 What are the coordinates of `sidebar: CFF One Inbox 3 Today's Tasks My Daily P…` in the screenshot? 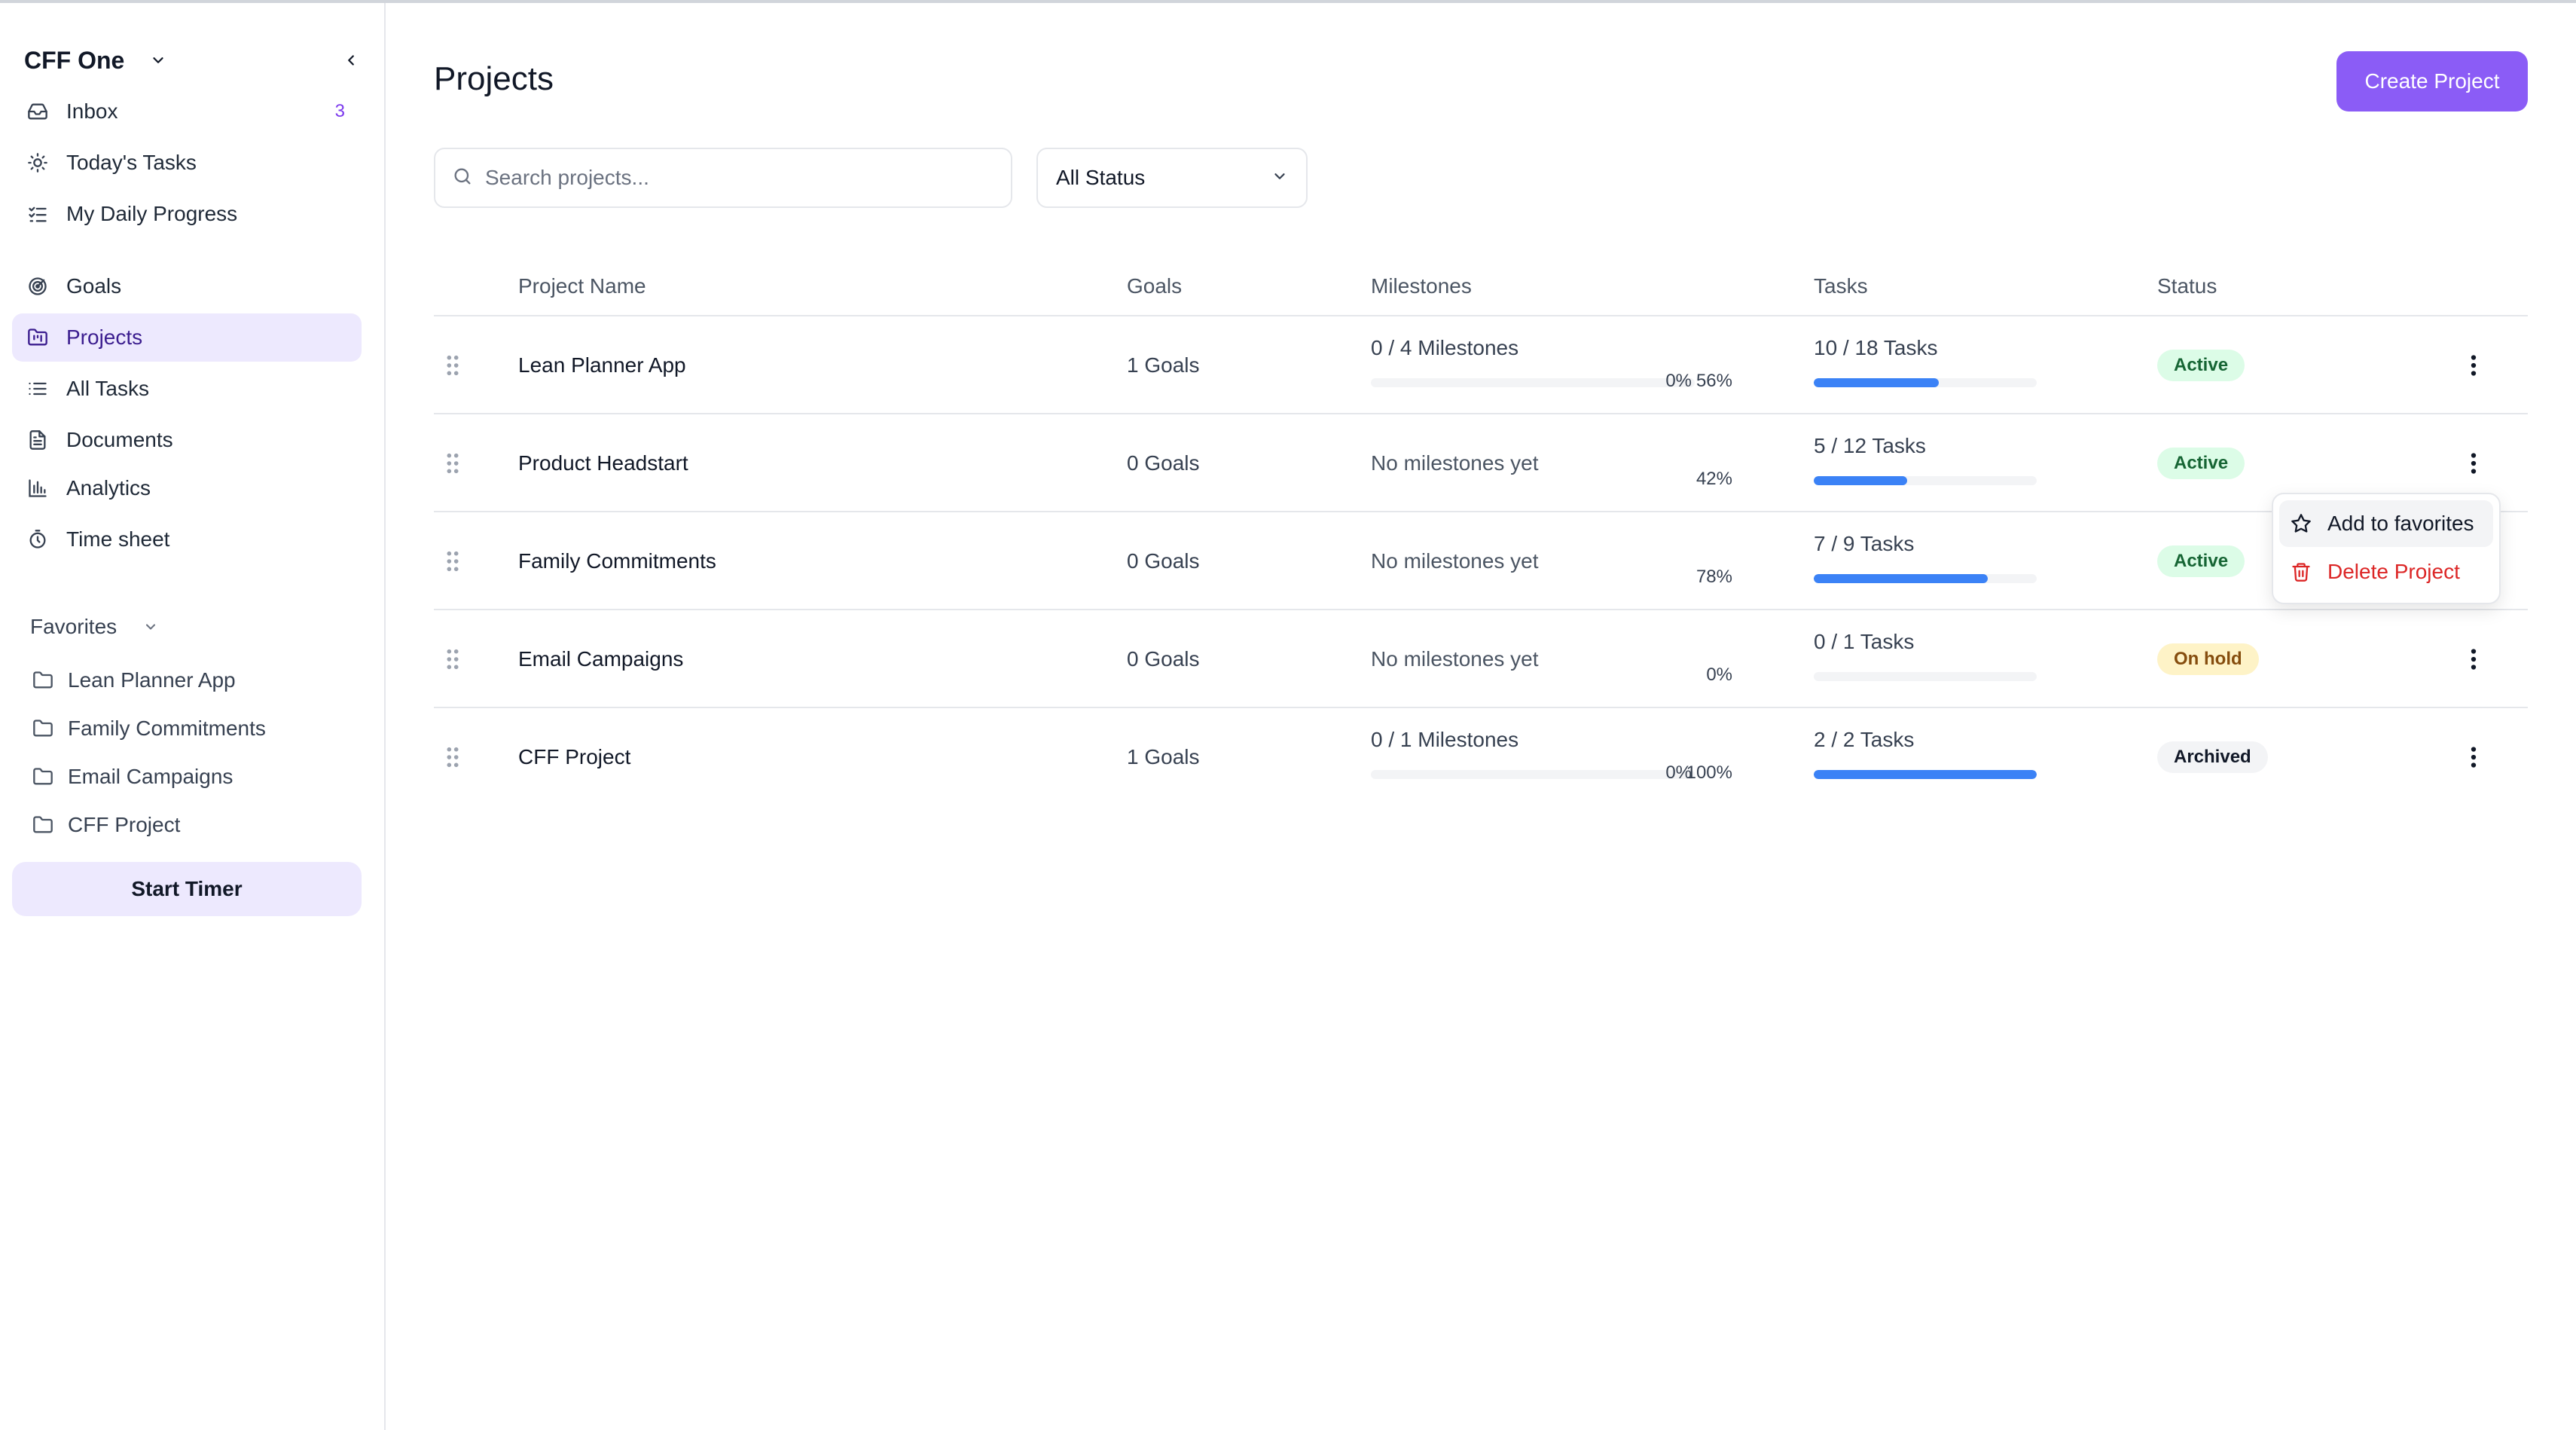 It's located at (193, 717).